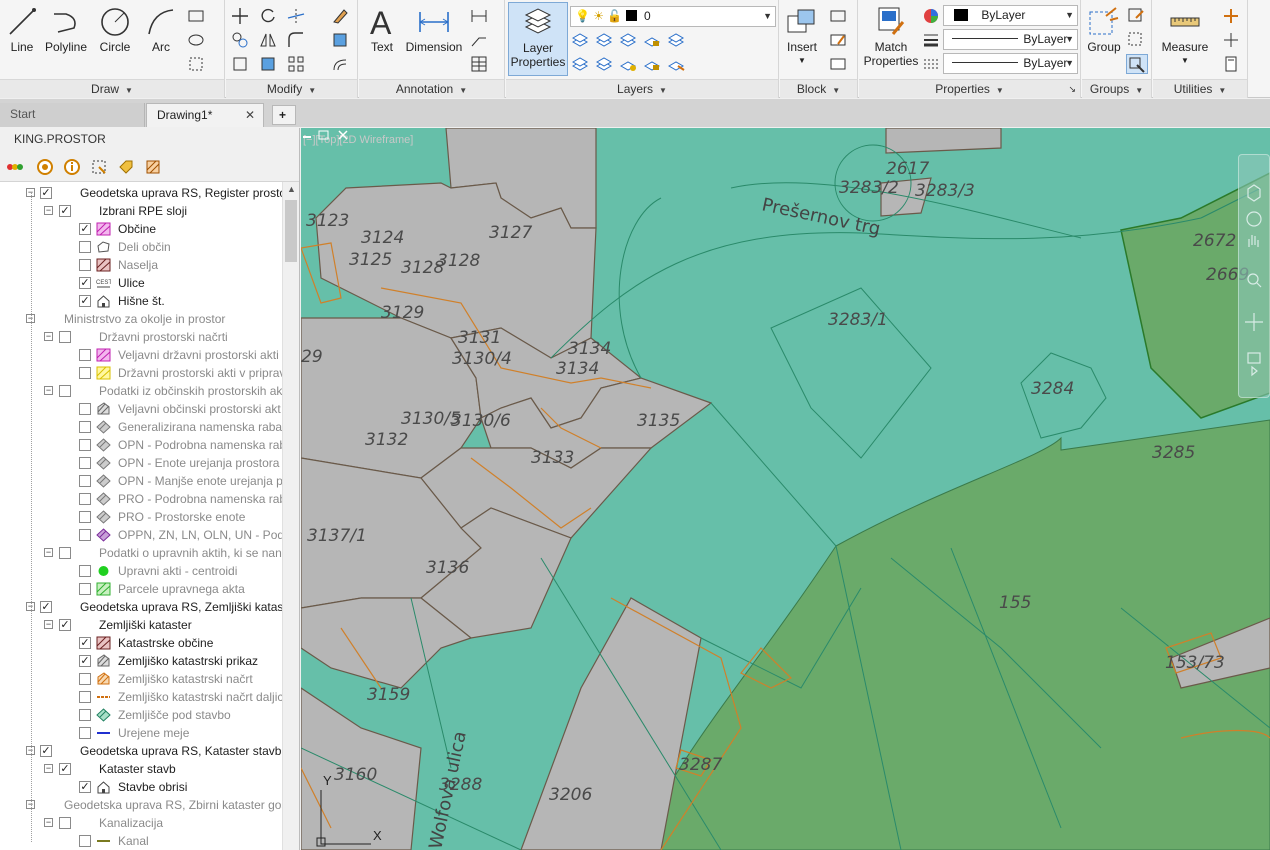 Image resolution: width=1270 pixels, height=850 pixels. What do you see at coordinates (141, 391) in the screenshot?
I see `tree-row: − Podatki iz občinskih prostorskih ak` at bounding box center [141, 391].